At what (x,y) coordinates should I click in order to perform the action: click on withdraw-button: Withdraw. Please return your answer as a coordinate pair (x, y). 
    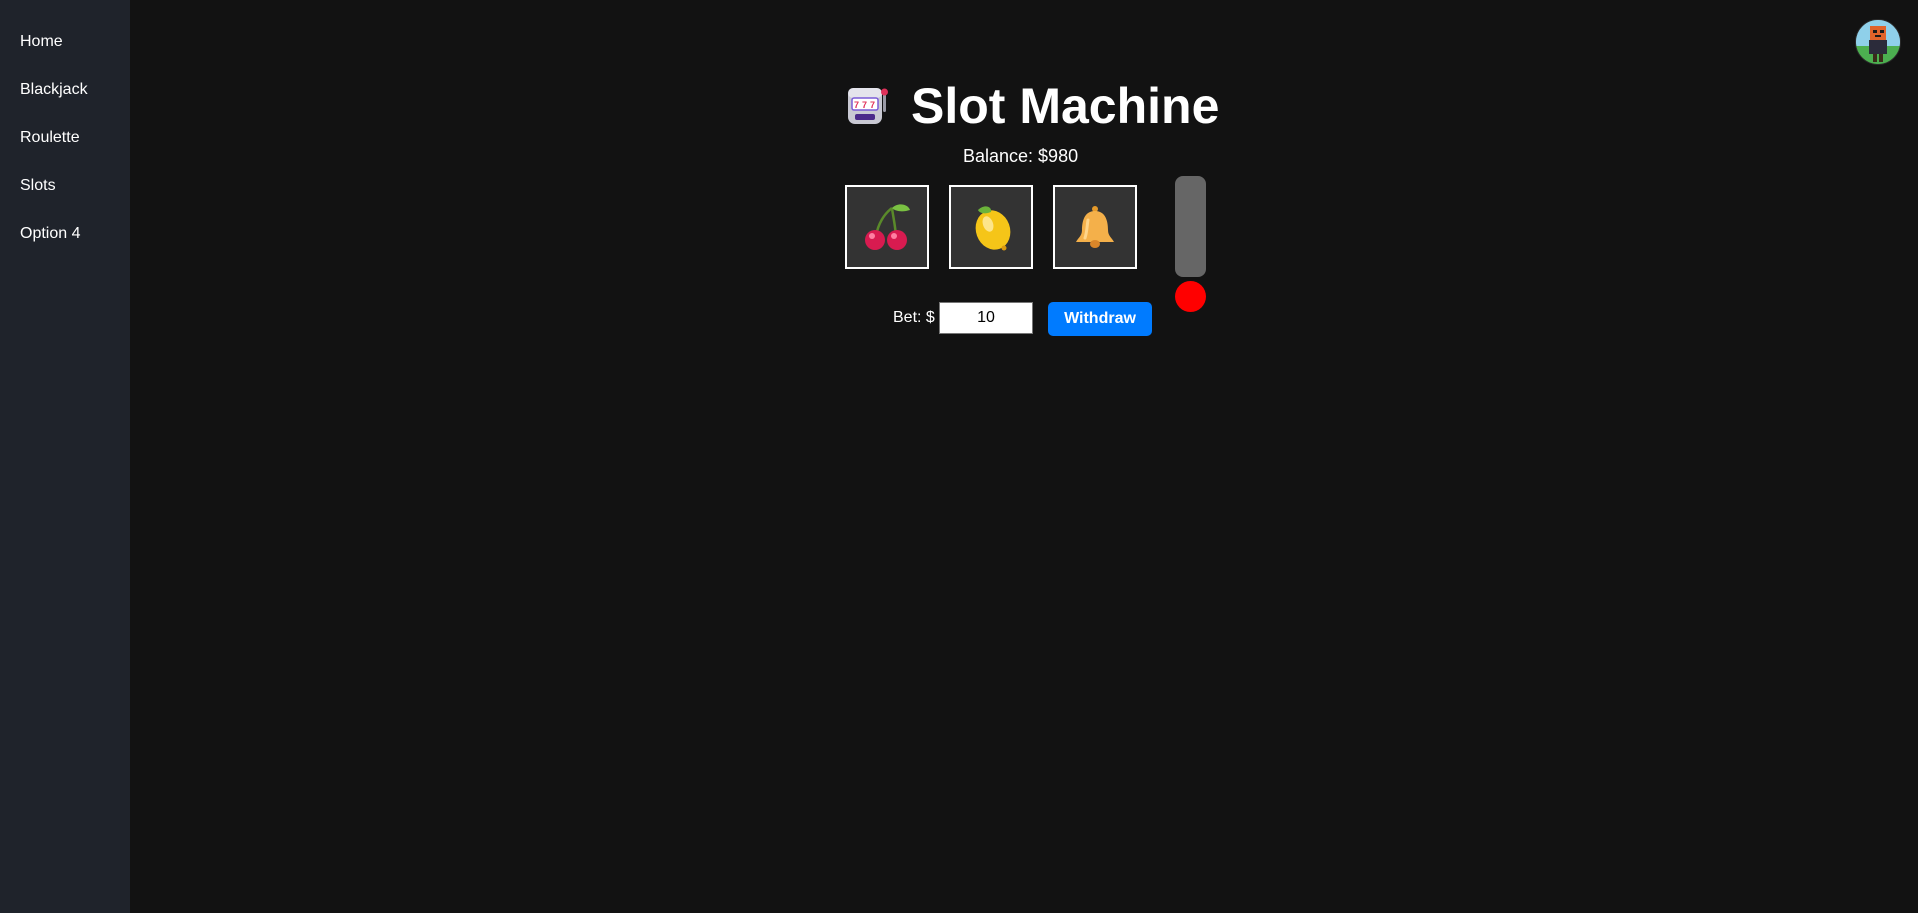
    Looking at the image, I should click on (1100, 319).